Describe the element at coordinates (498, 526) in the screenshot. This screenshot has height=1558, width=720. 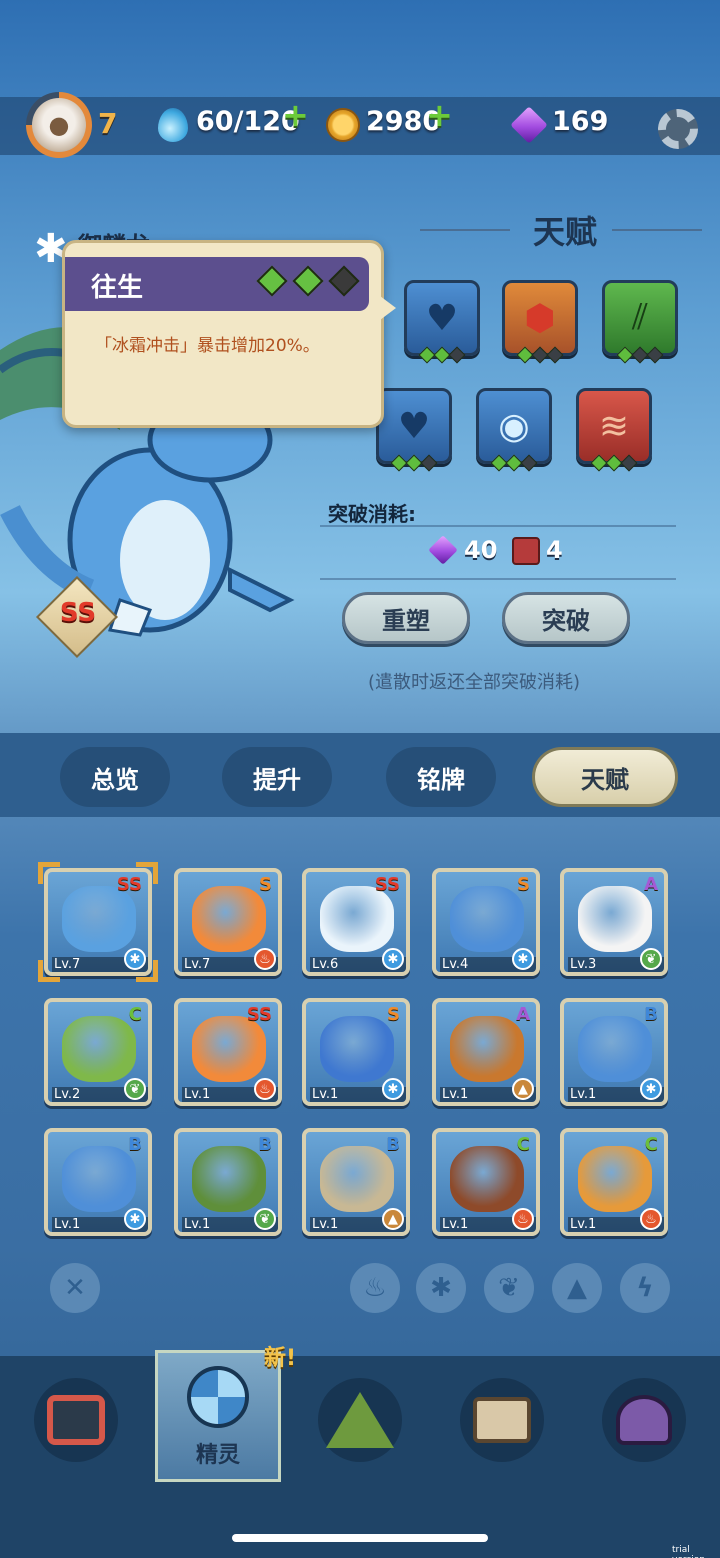
I see `divider` at that location.